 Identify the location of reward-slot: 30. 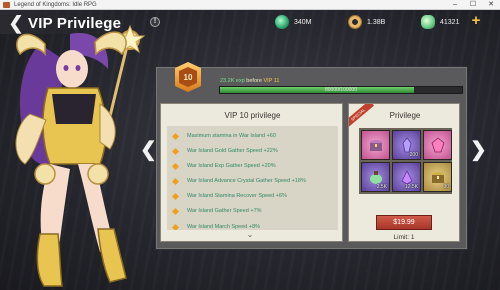
(437, 177).